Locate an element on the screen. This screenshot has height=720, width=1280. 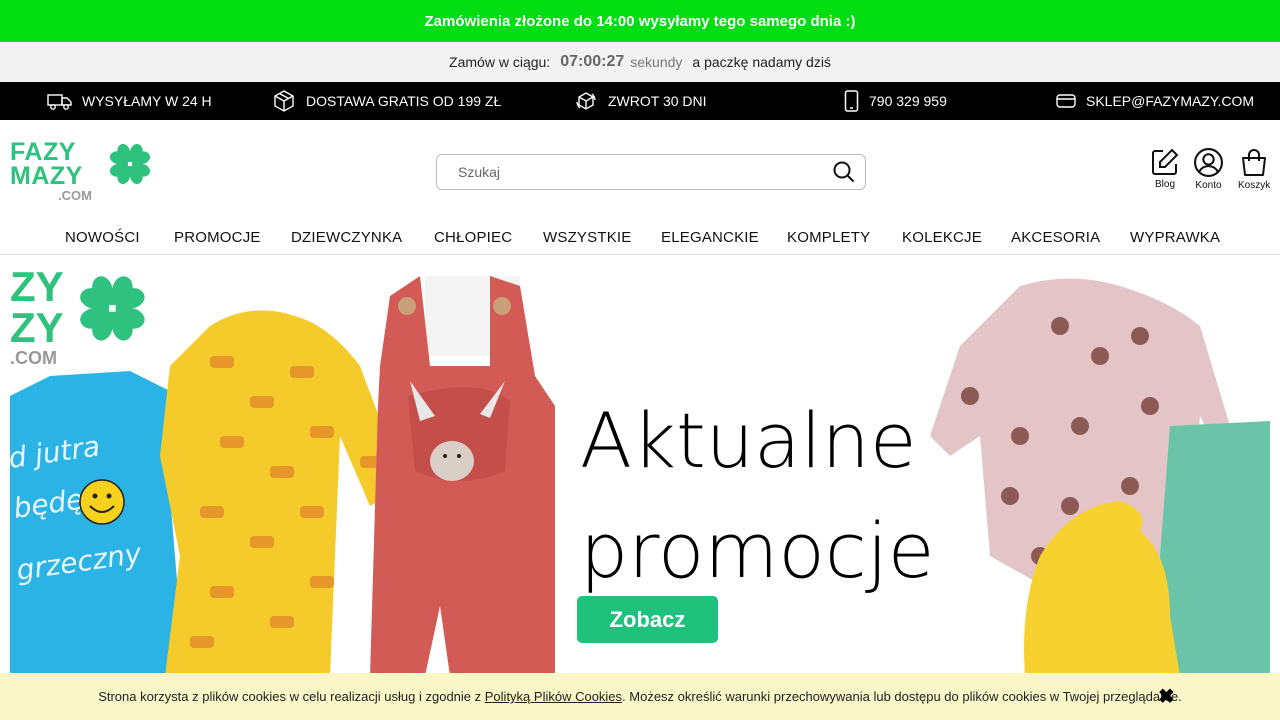
account-label: Konto is located at coordinates (1208, 185).